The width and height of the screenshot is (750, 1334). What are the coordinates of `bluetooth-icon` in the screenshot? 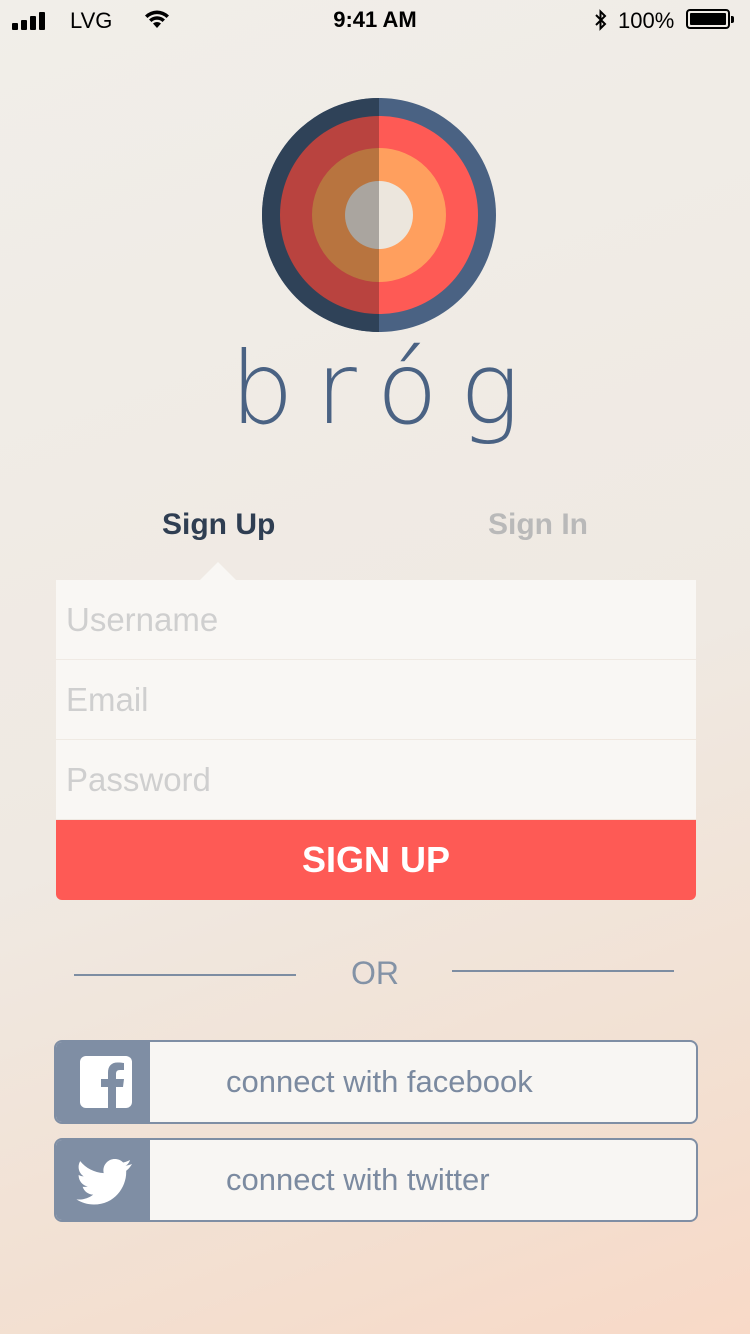 It's located at (601, 20).